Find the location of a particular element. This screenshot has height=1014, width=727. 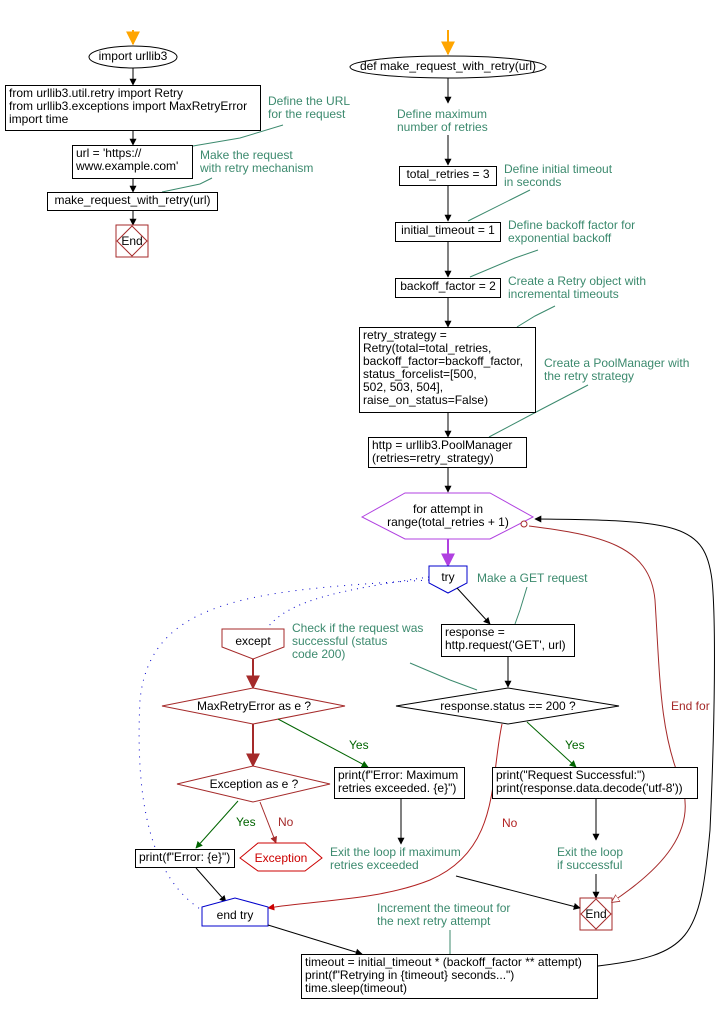

no-edge-exception is located at coordinates (268, 822).